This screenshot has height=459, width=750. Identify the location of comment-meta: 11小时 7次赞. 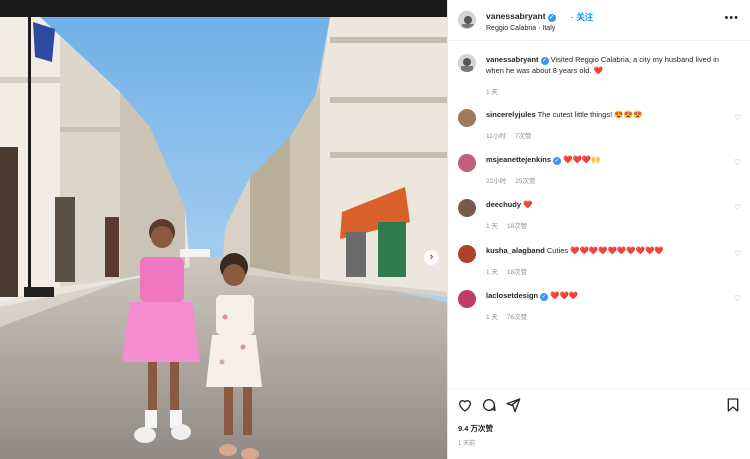
(513, 135).